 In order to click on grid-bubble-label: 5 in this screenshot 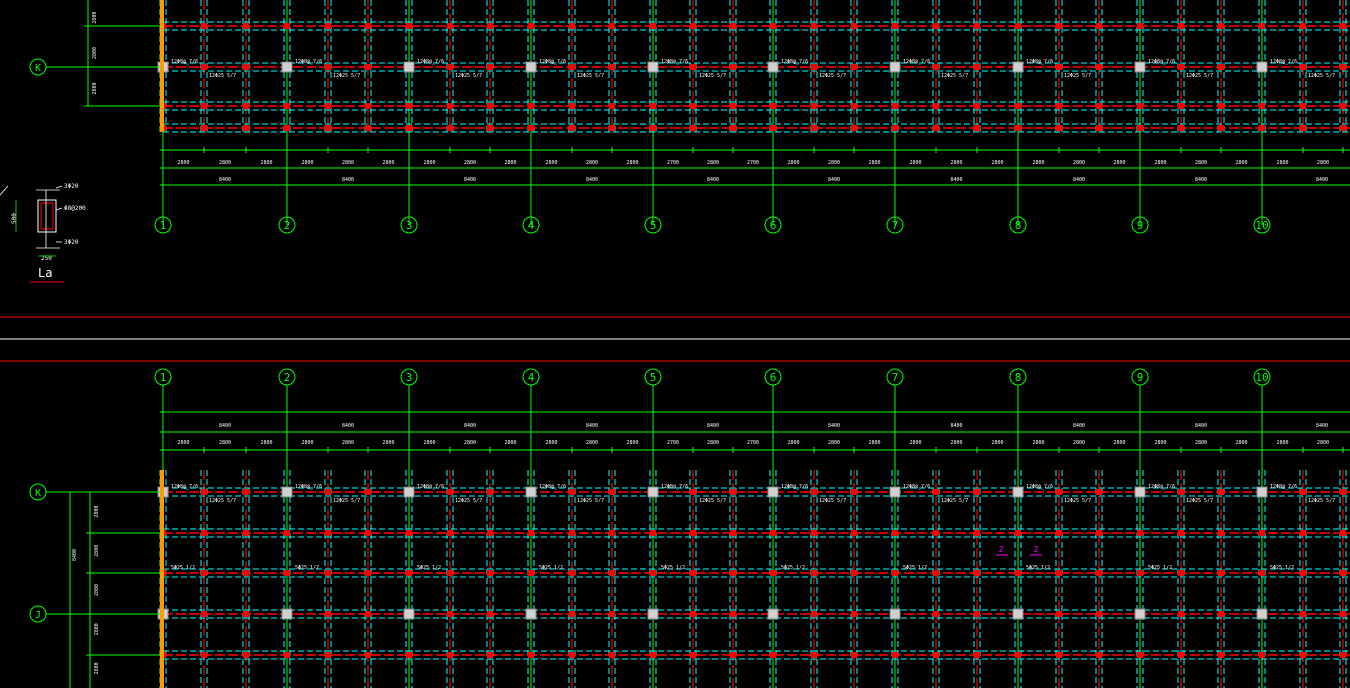, I will do `click(653, 225)`.